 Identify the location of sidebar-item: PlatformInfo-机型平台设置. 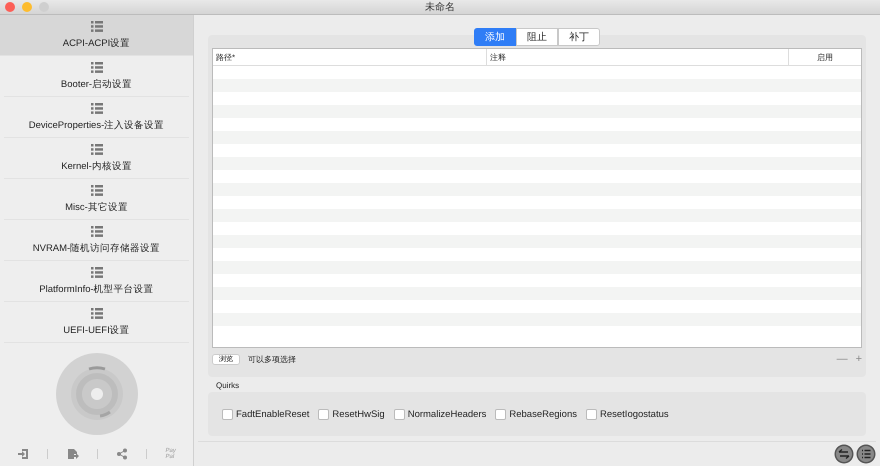
(96, 281).